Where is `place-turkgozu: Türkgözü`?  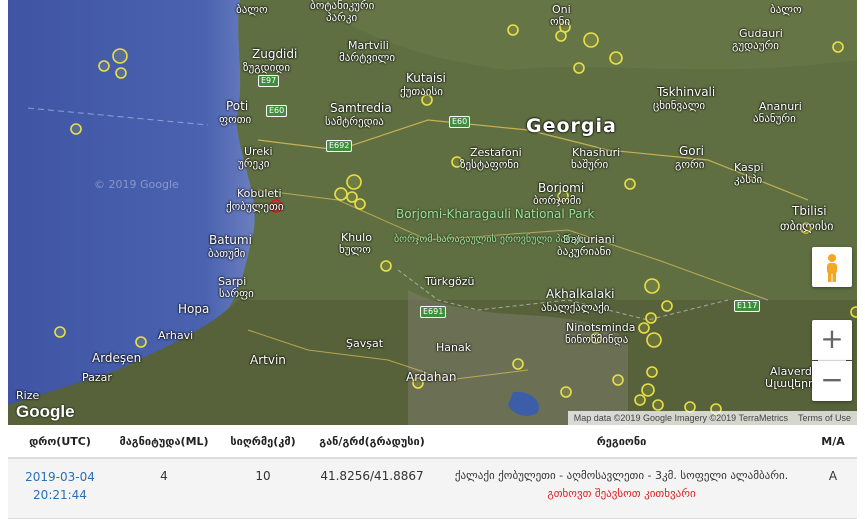
place-turkgozu: Türkgözü is located at coordinates (450, 281).